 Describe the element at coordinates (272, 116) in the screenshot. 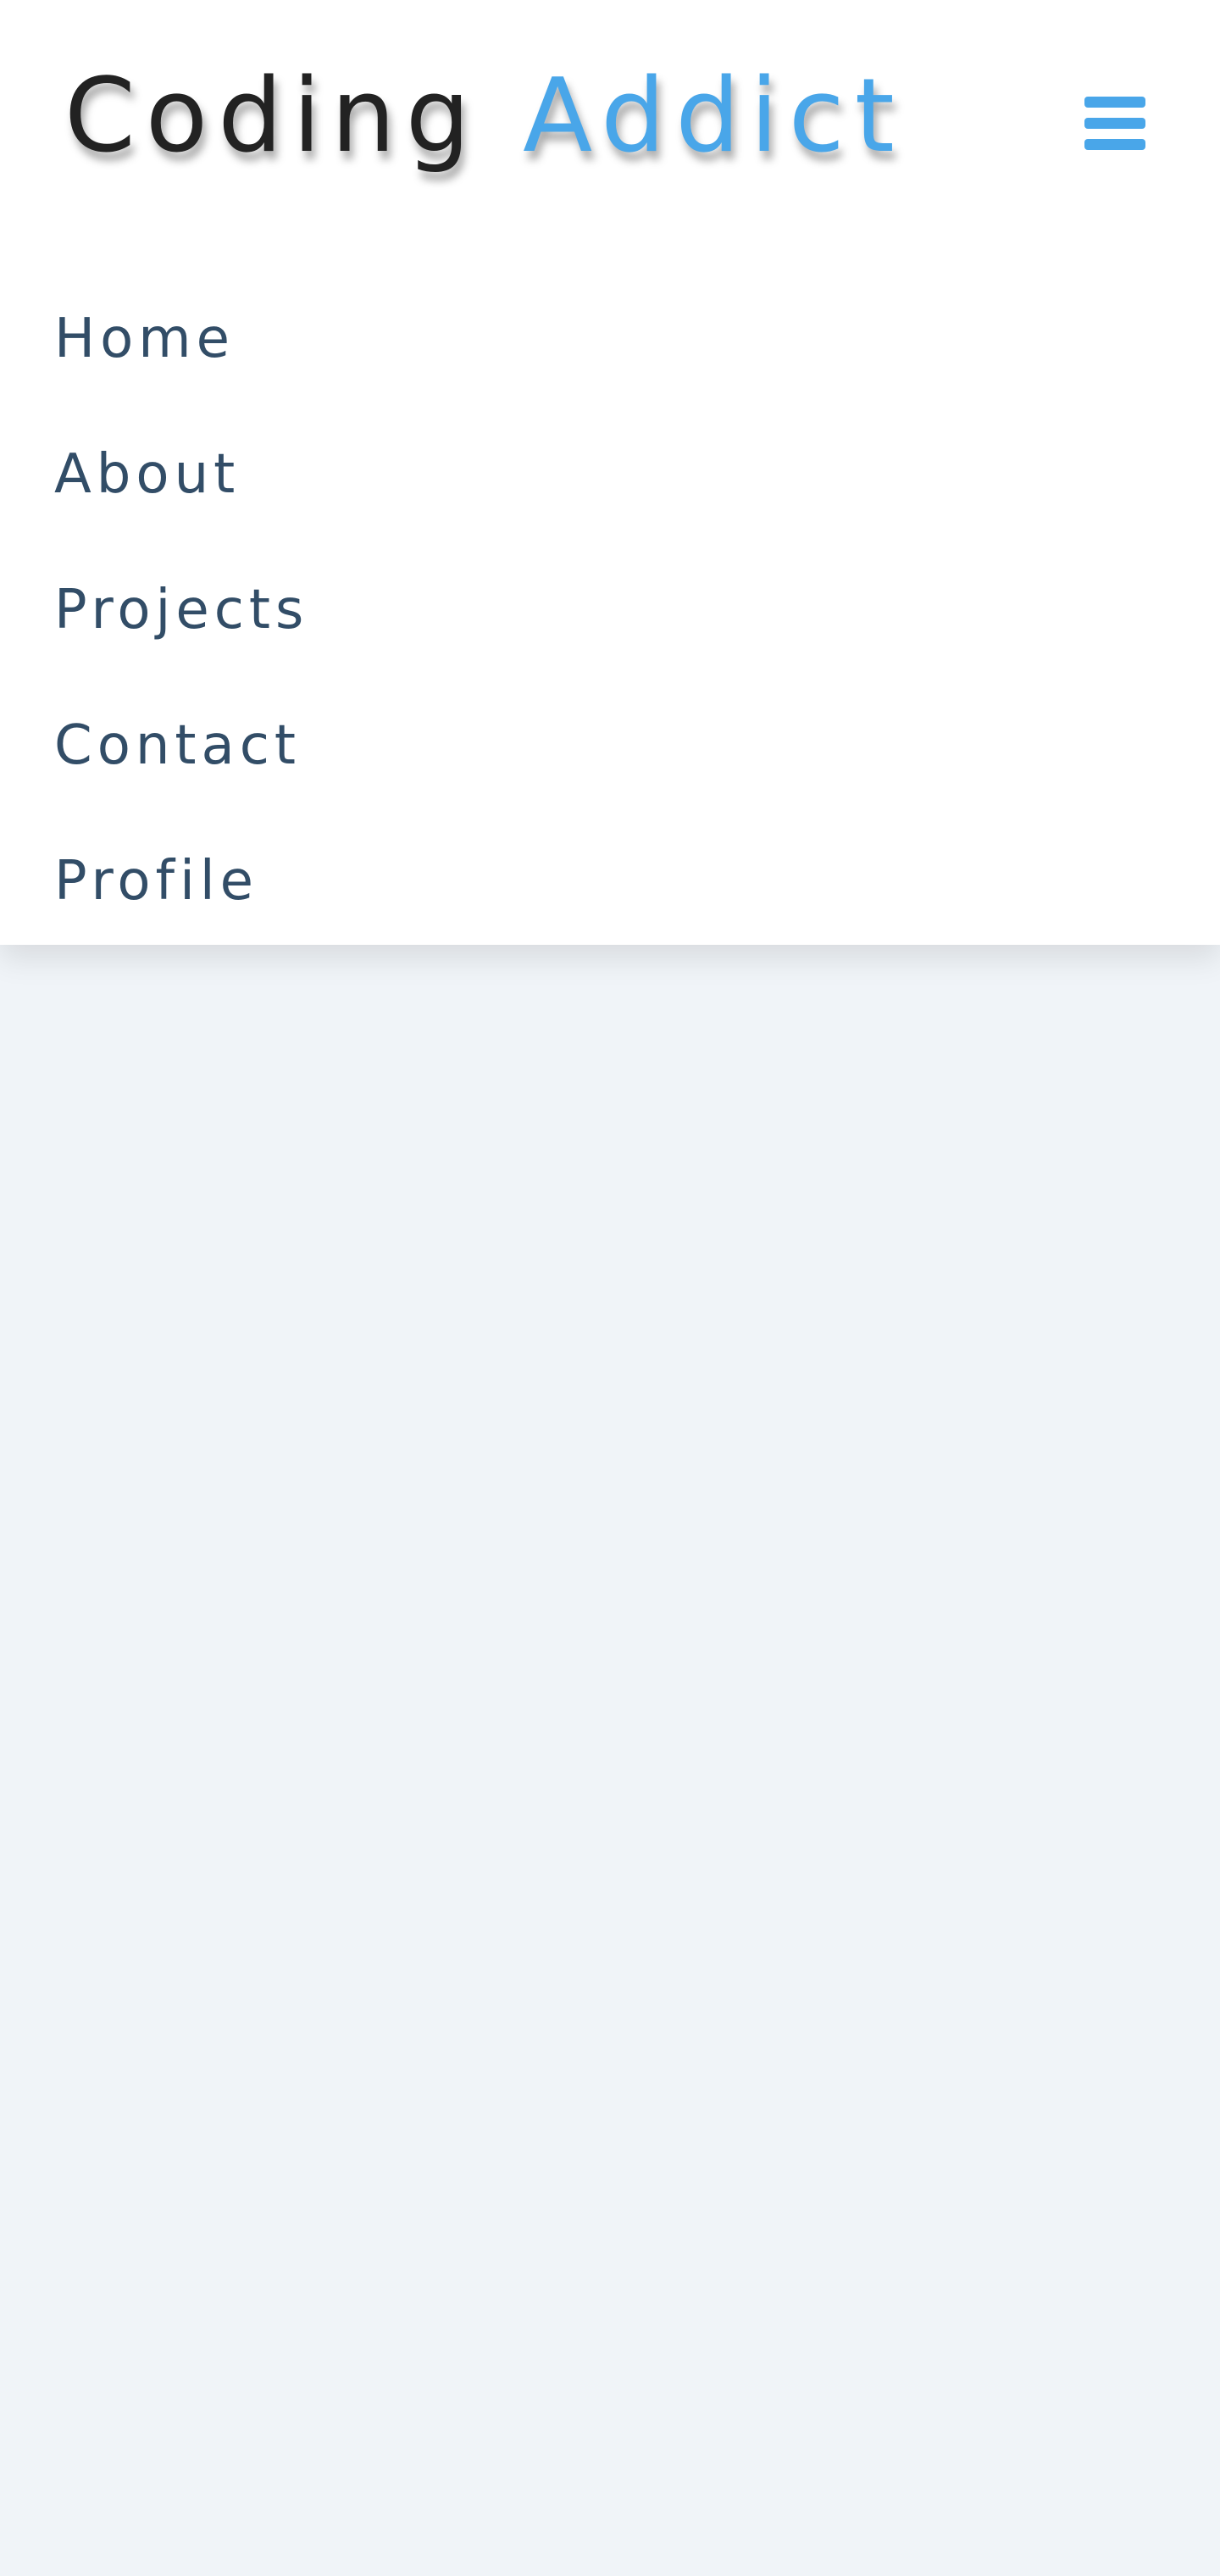

I see `logo-primary-text: Coding` at that location.